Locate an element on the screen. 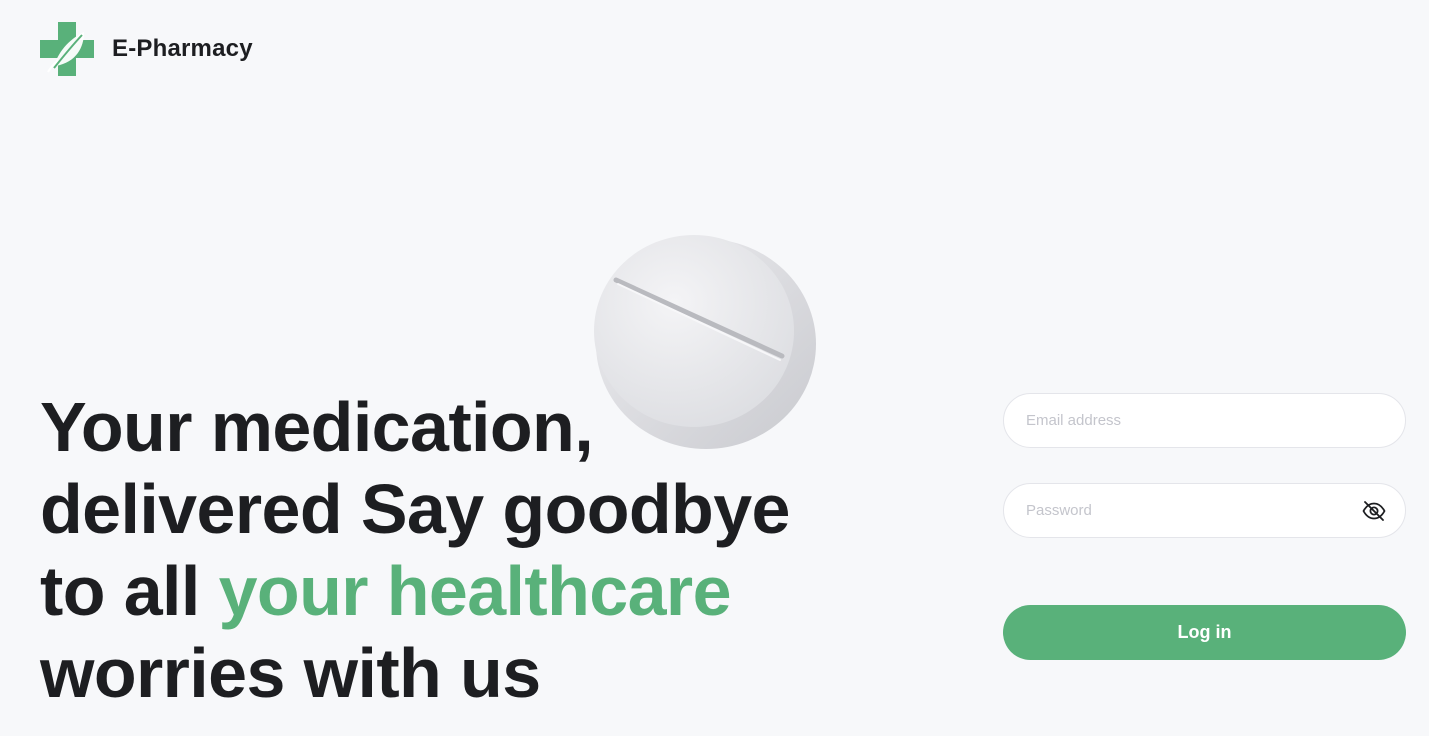 The width and height of the screenshot is (1429, 736). brand-name: E-Pharmacy is located at coordinates (182, 48).